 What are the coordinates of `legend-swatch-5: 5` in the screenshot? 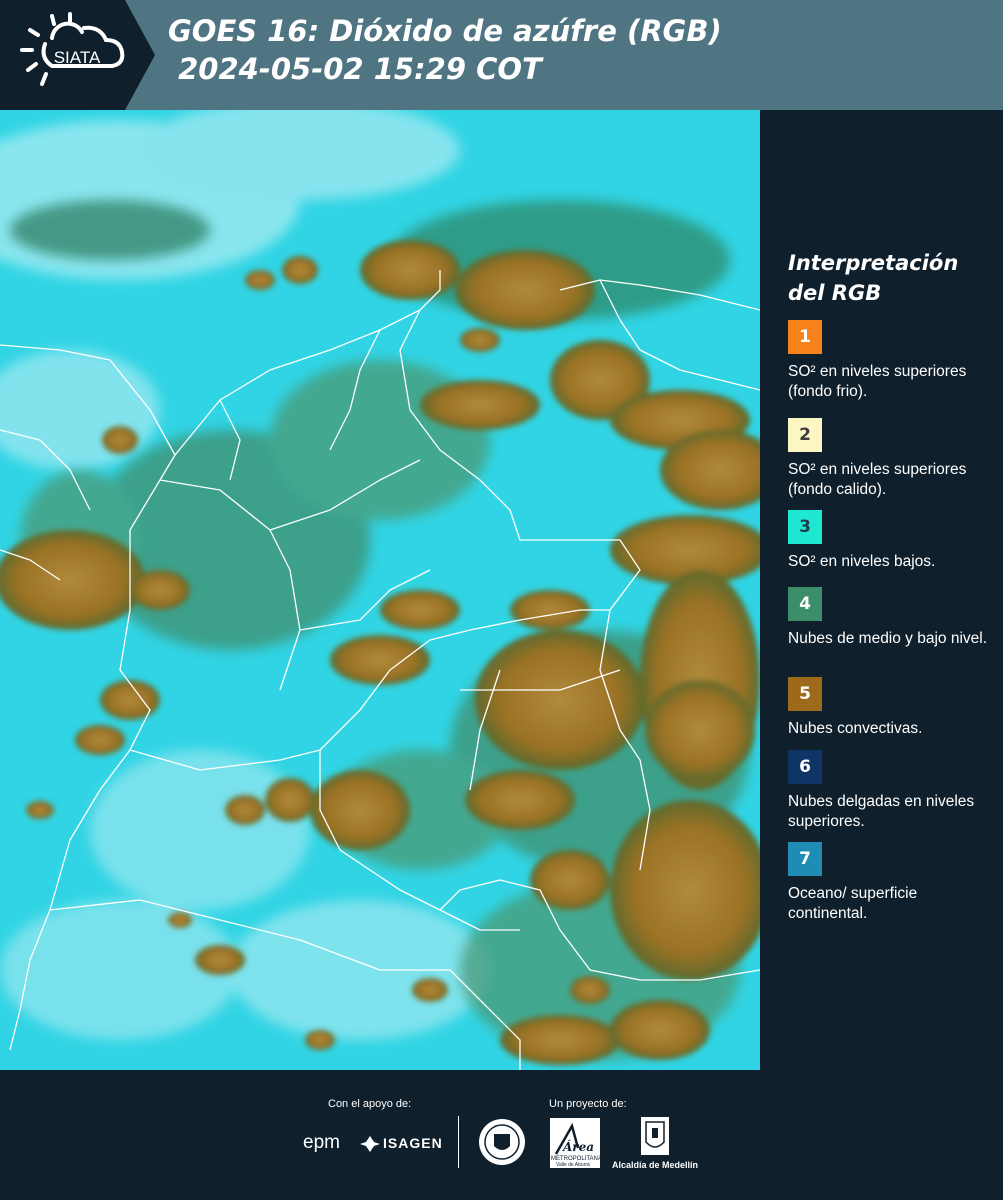 It's located at (805, 694).